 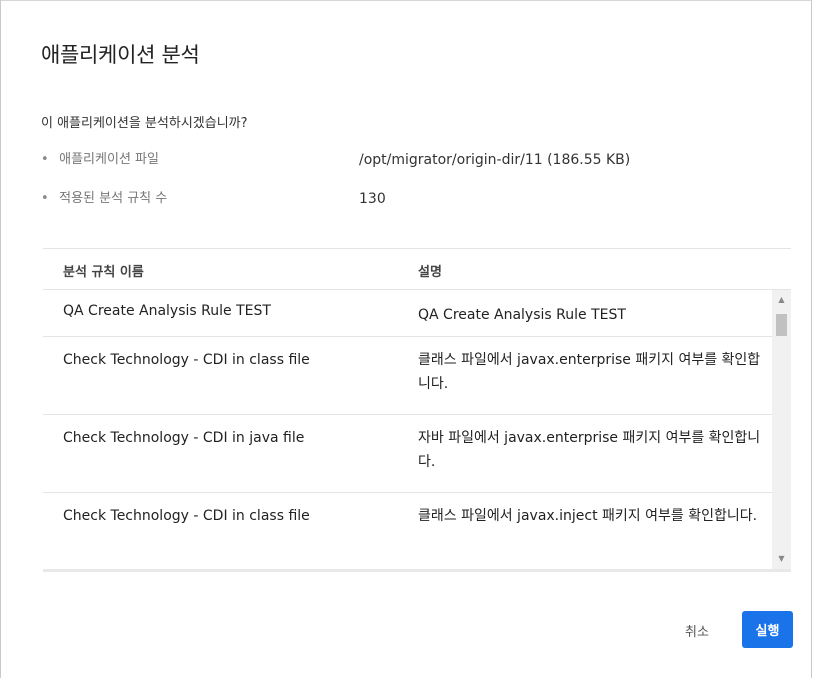 I want to click on dialog-title: 애플리케이션 분석, so click(x=120, y=55).